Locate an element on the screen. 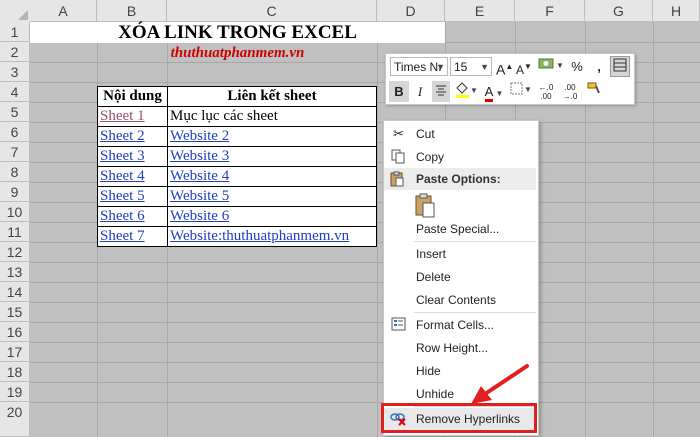 The image size is (700, 437). row-header-18: 18 is located at coordinates (15, 372).